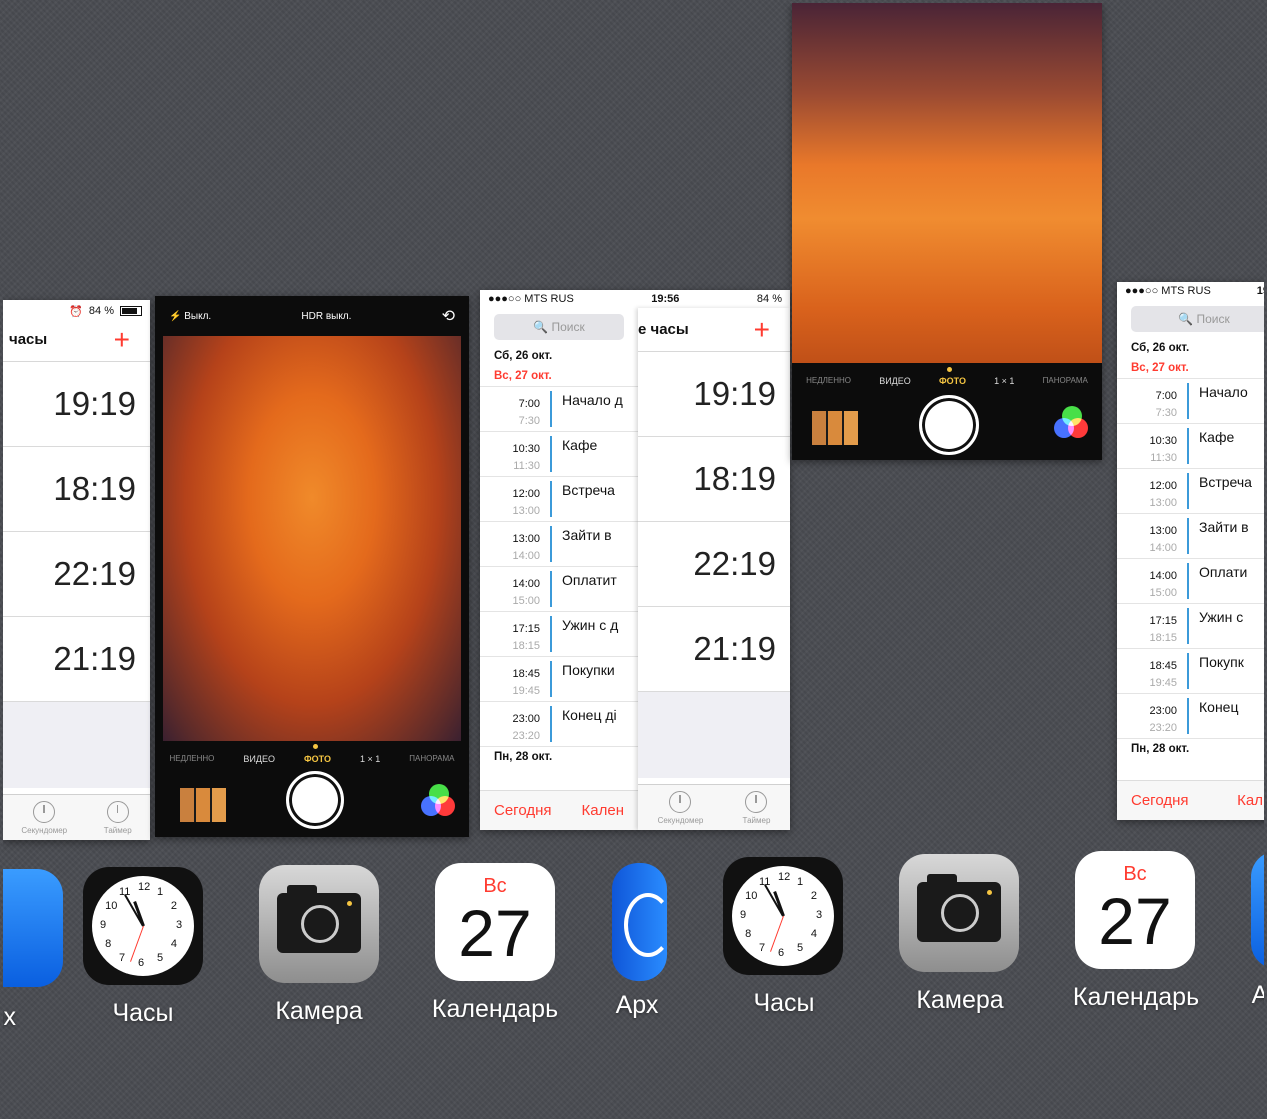  I want to click on status-bar: ⏰ 84 %, so click(76, 309).